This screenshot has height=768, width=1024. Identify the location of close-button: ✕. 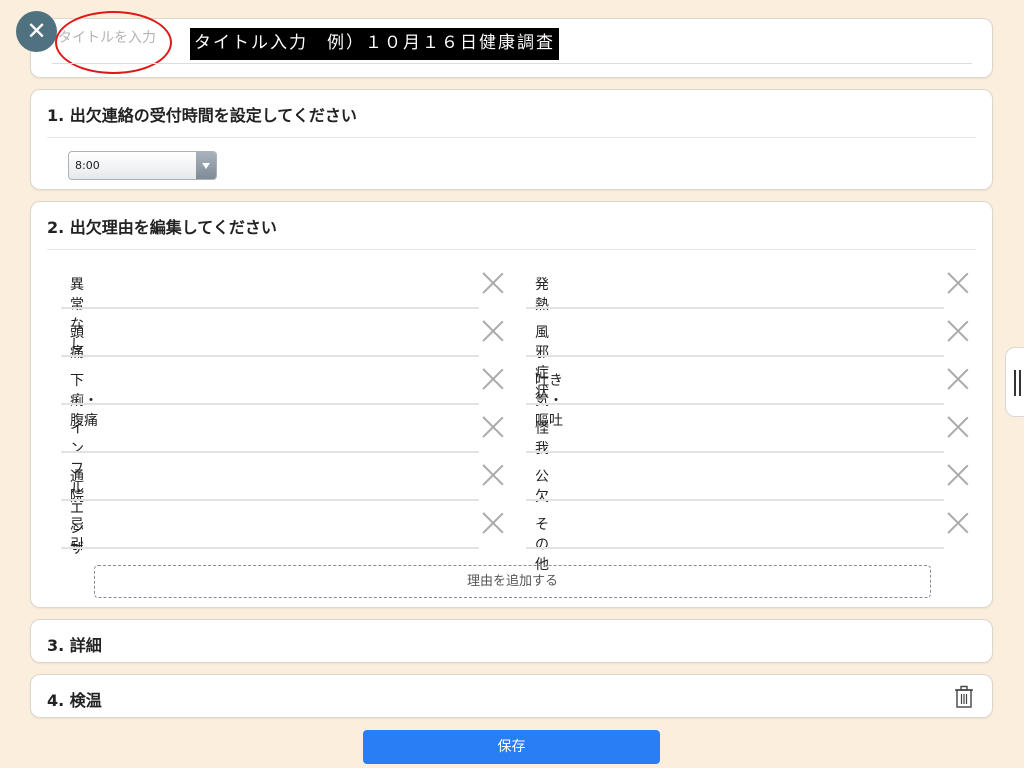
(36, 31).